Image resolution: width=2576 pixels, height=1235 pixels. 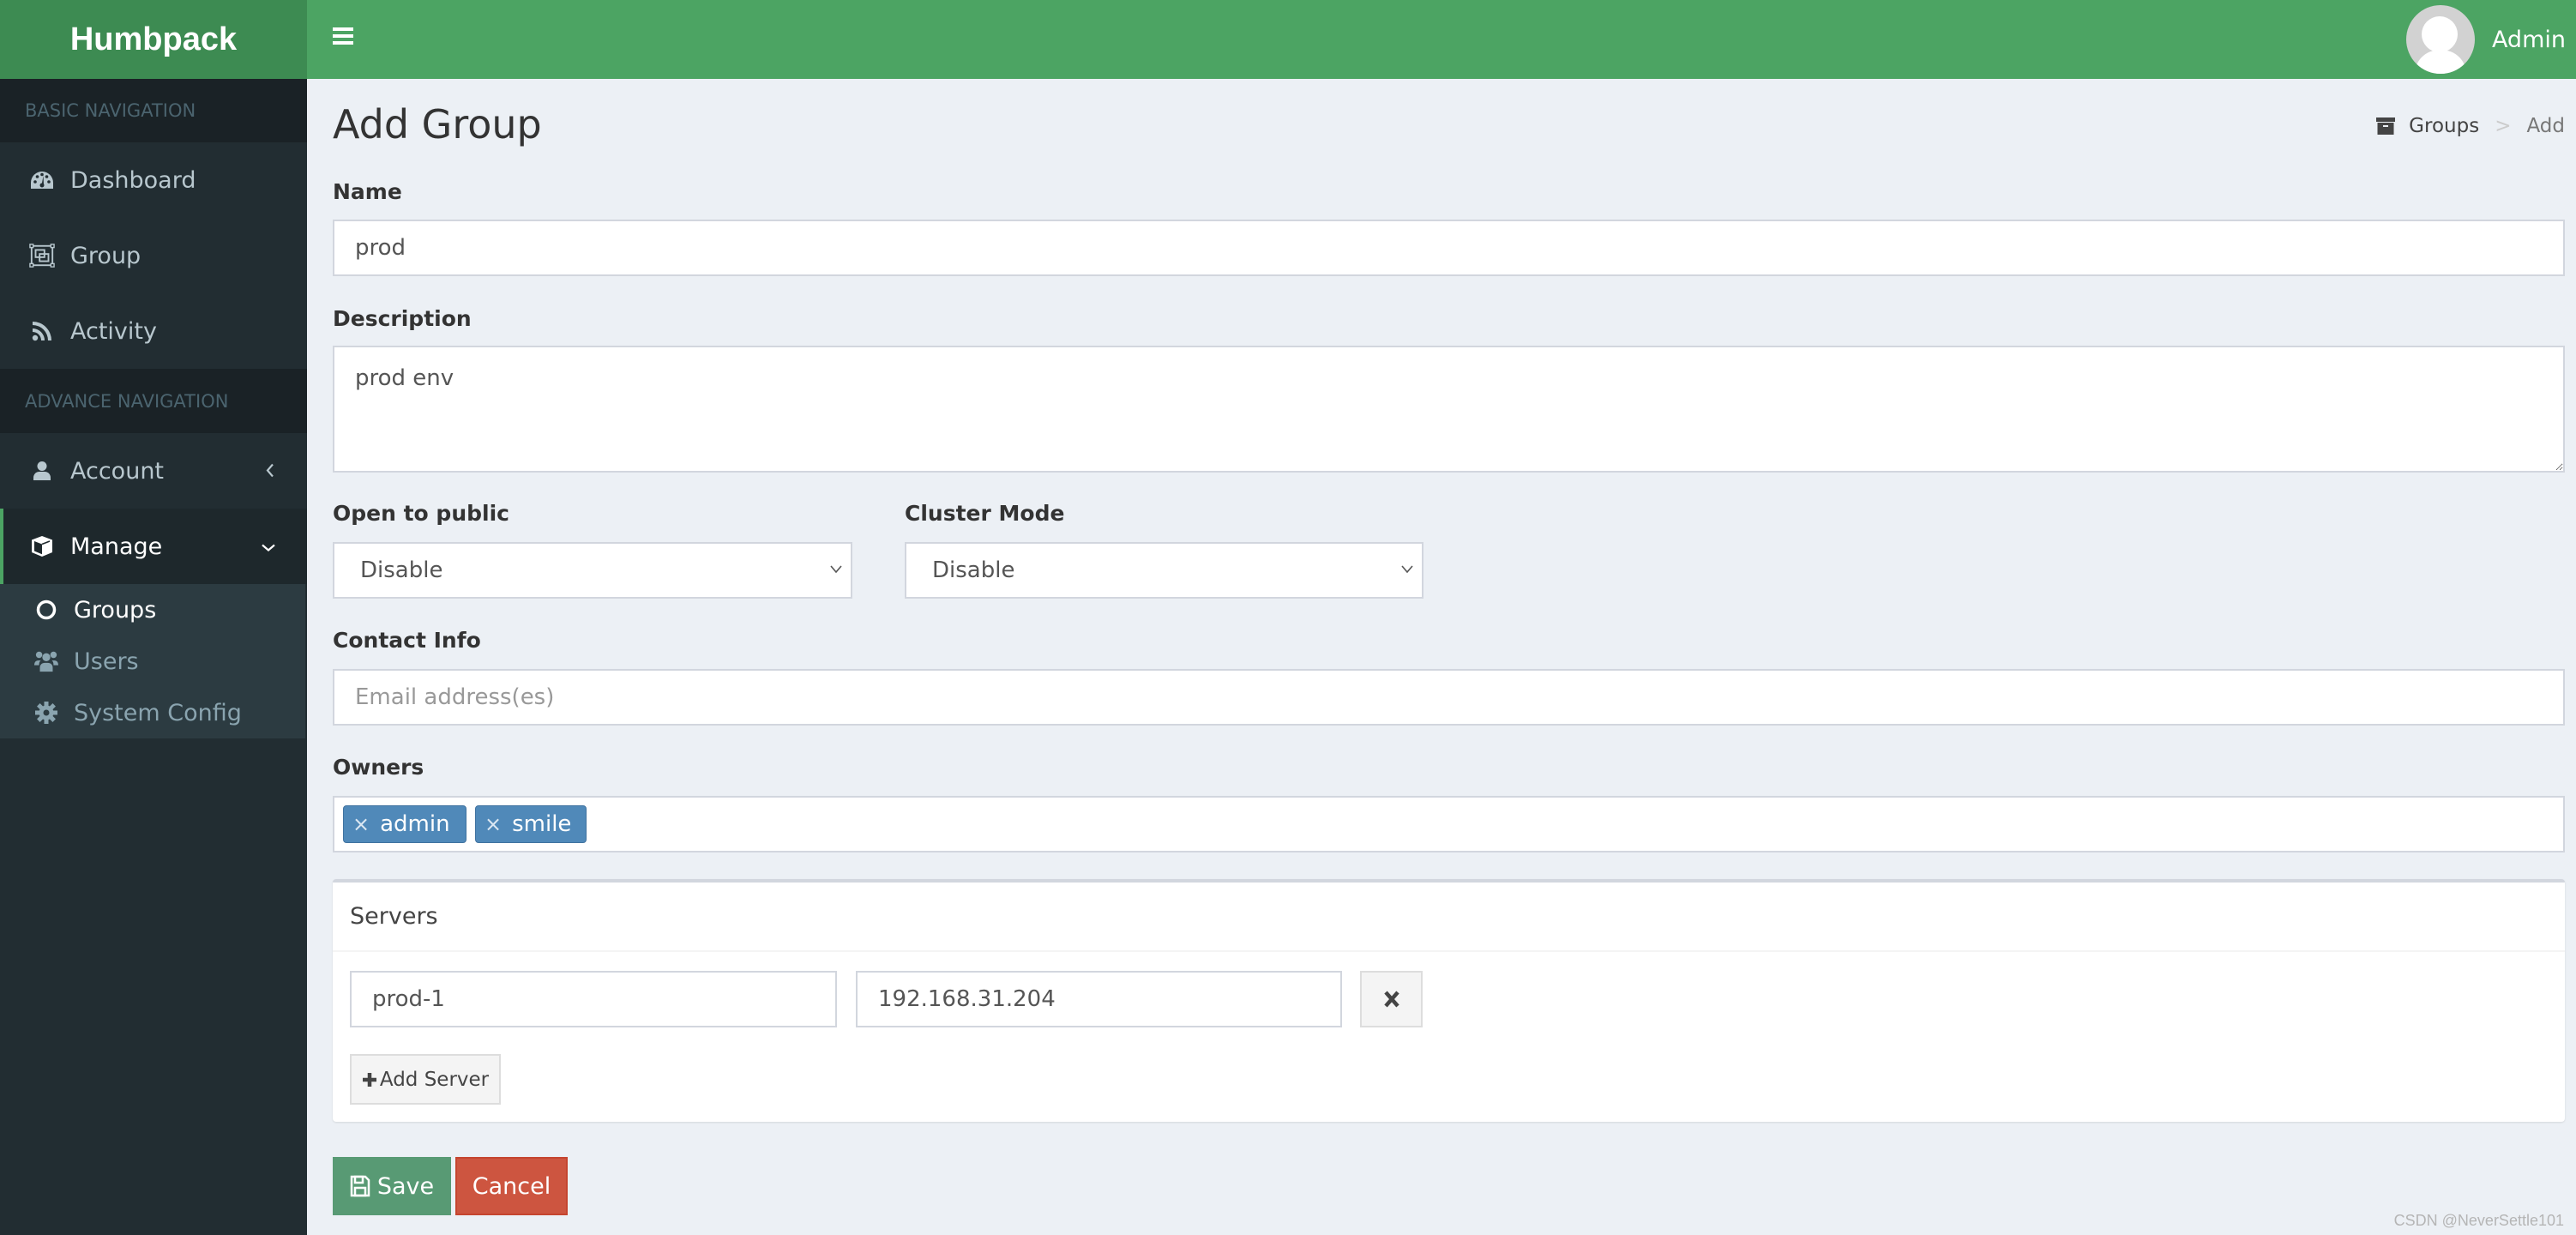 What do you see at coordinates (42, 180) in the screenshot?
I see `dashboard-icon` at bounding box center [42, 180].